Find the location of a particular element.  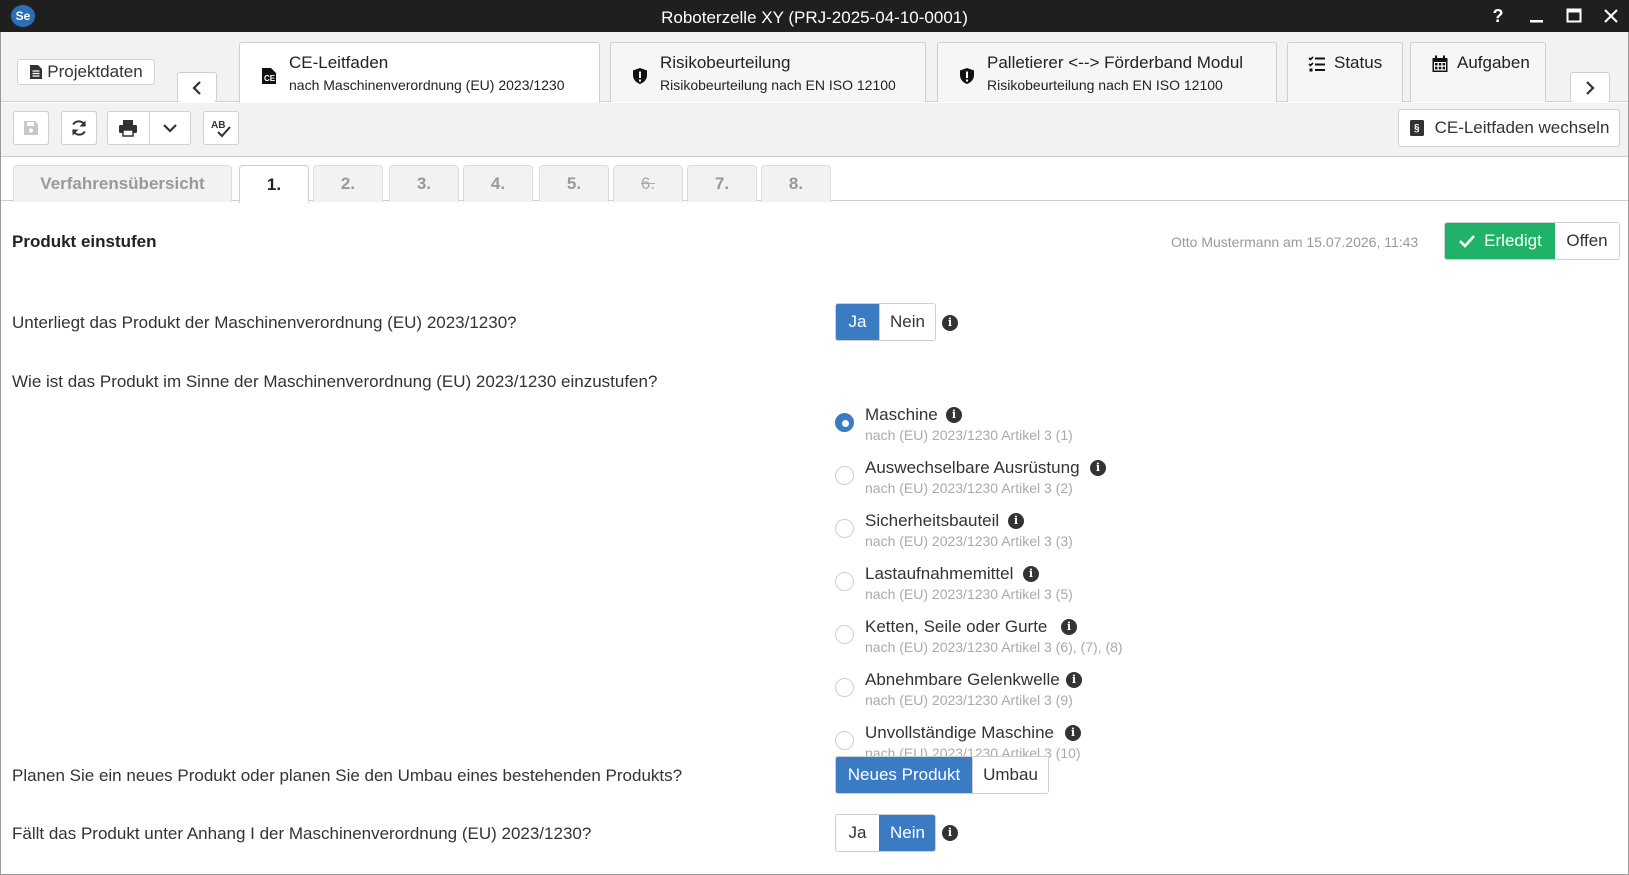

tab-risikobeurteilung-title: Risikobeurteilung is located at coordinates (725, 62).